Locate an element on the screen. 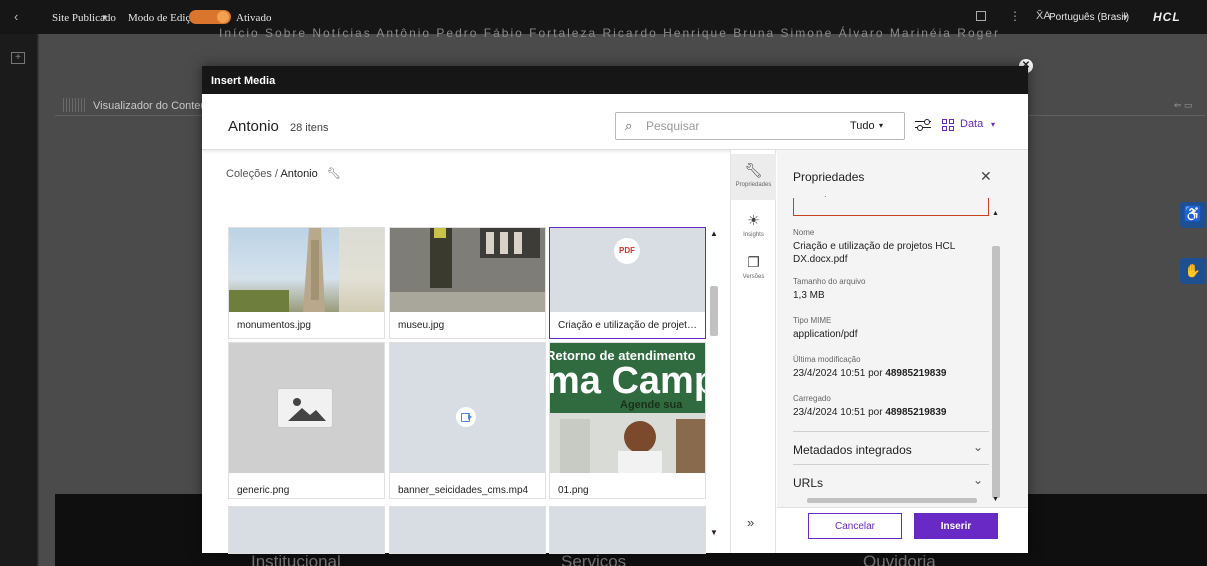 The image size is (1207, 566). banner-text-line: Agende sua is located at coordinates (651, 405).